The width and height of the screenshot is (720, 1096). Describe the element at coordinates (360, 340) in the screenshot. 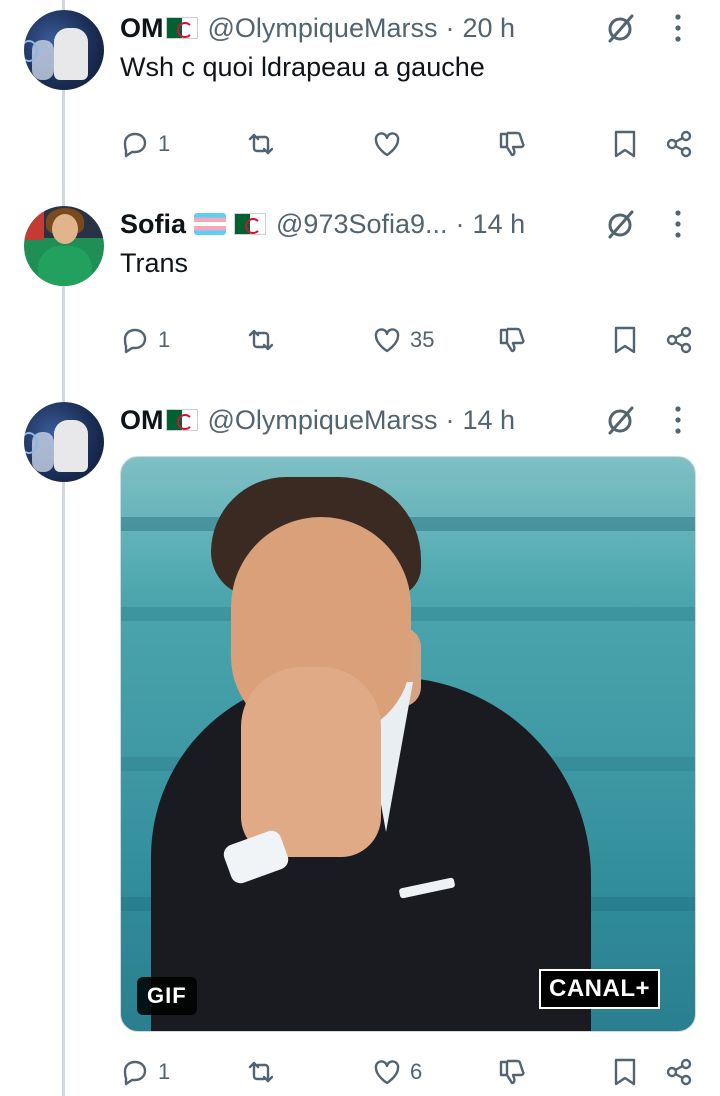

I see `action-bar: 1 35` at that location.